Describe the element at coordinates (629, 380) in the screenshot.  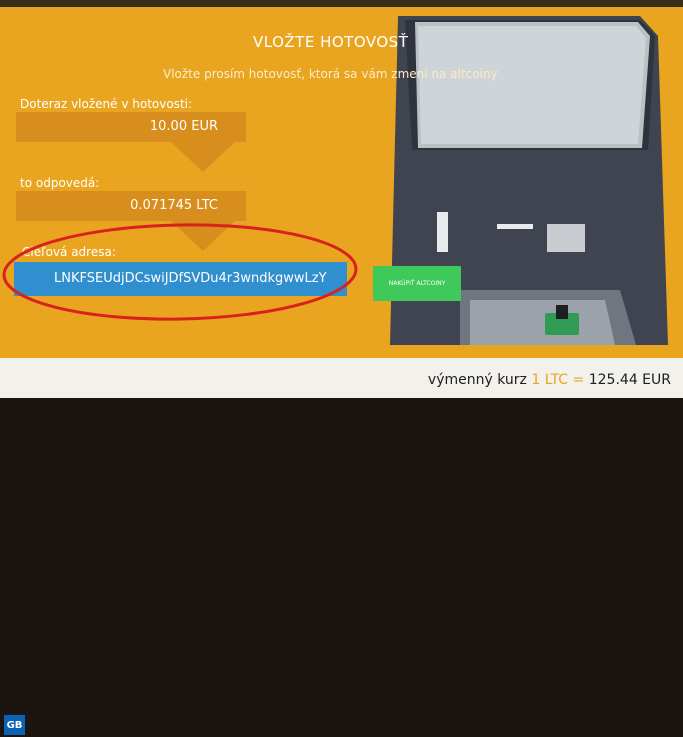
I see `rate-value: 125.44 EUR` at that location.